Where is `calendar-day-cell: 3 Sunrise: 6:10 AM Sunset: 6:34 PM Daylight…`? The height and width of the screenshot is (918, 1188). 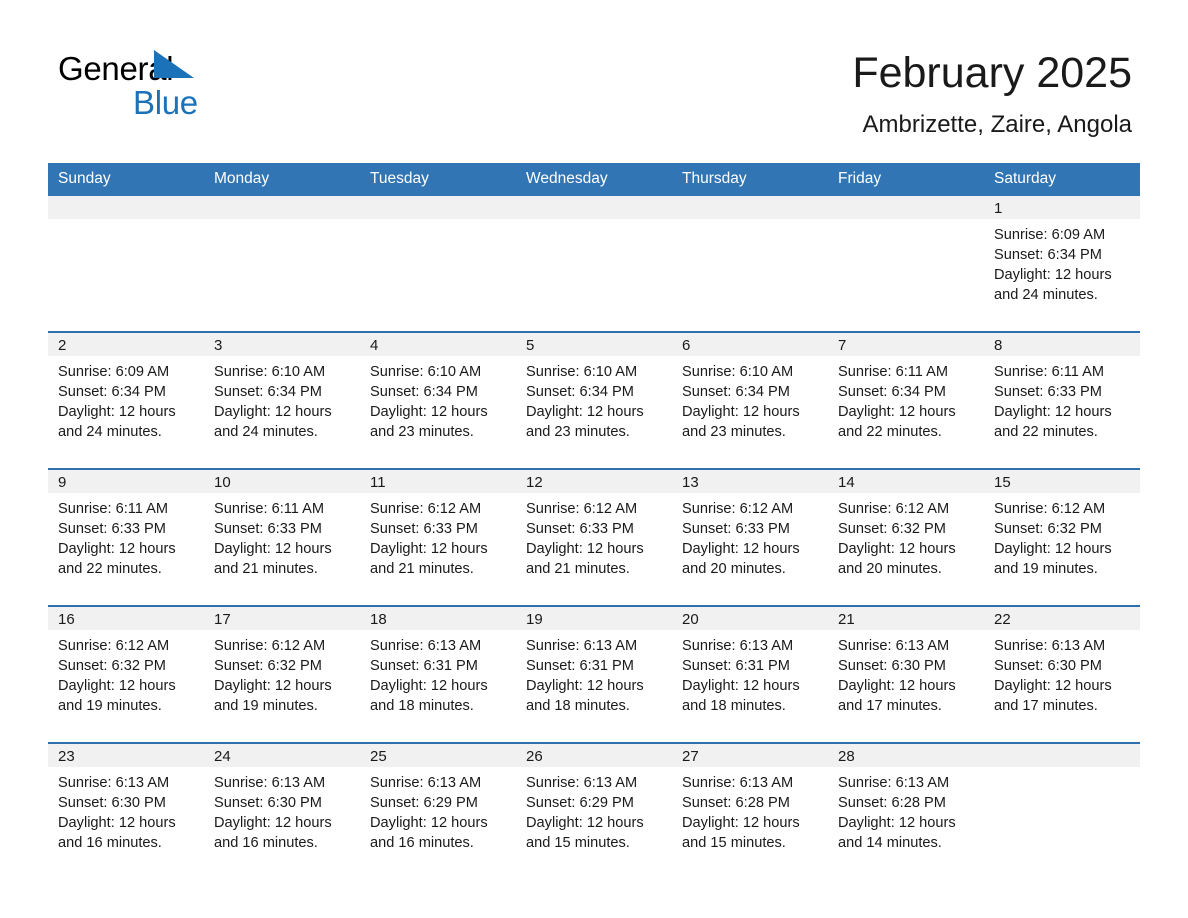
calendar-day-cell: 3 Sunrise: 6:10 AM Sunset: 6:34 PM Daylight… is located at coordinates (282, 400).